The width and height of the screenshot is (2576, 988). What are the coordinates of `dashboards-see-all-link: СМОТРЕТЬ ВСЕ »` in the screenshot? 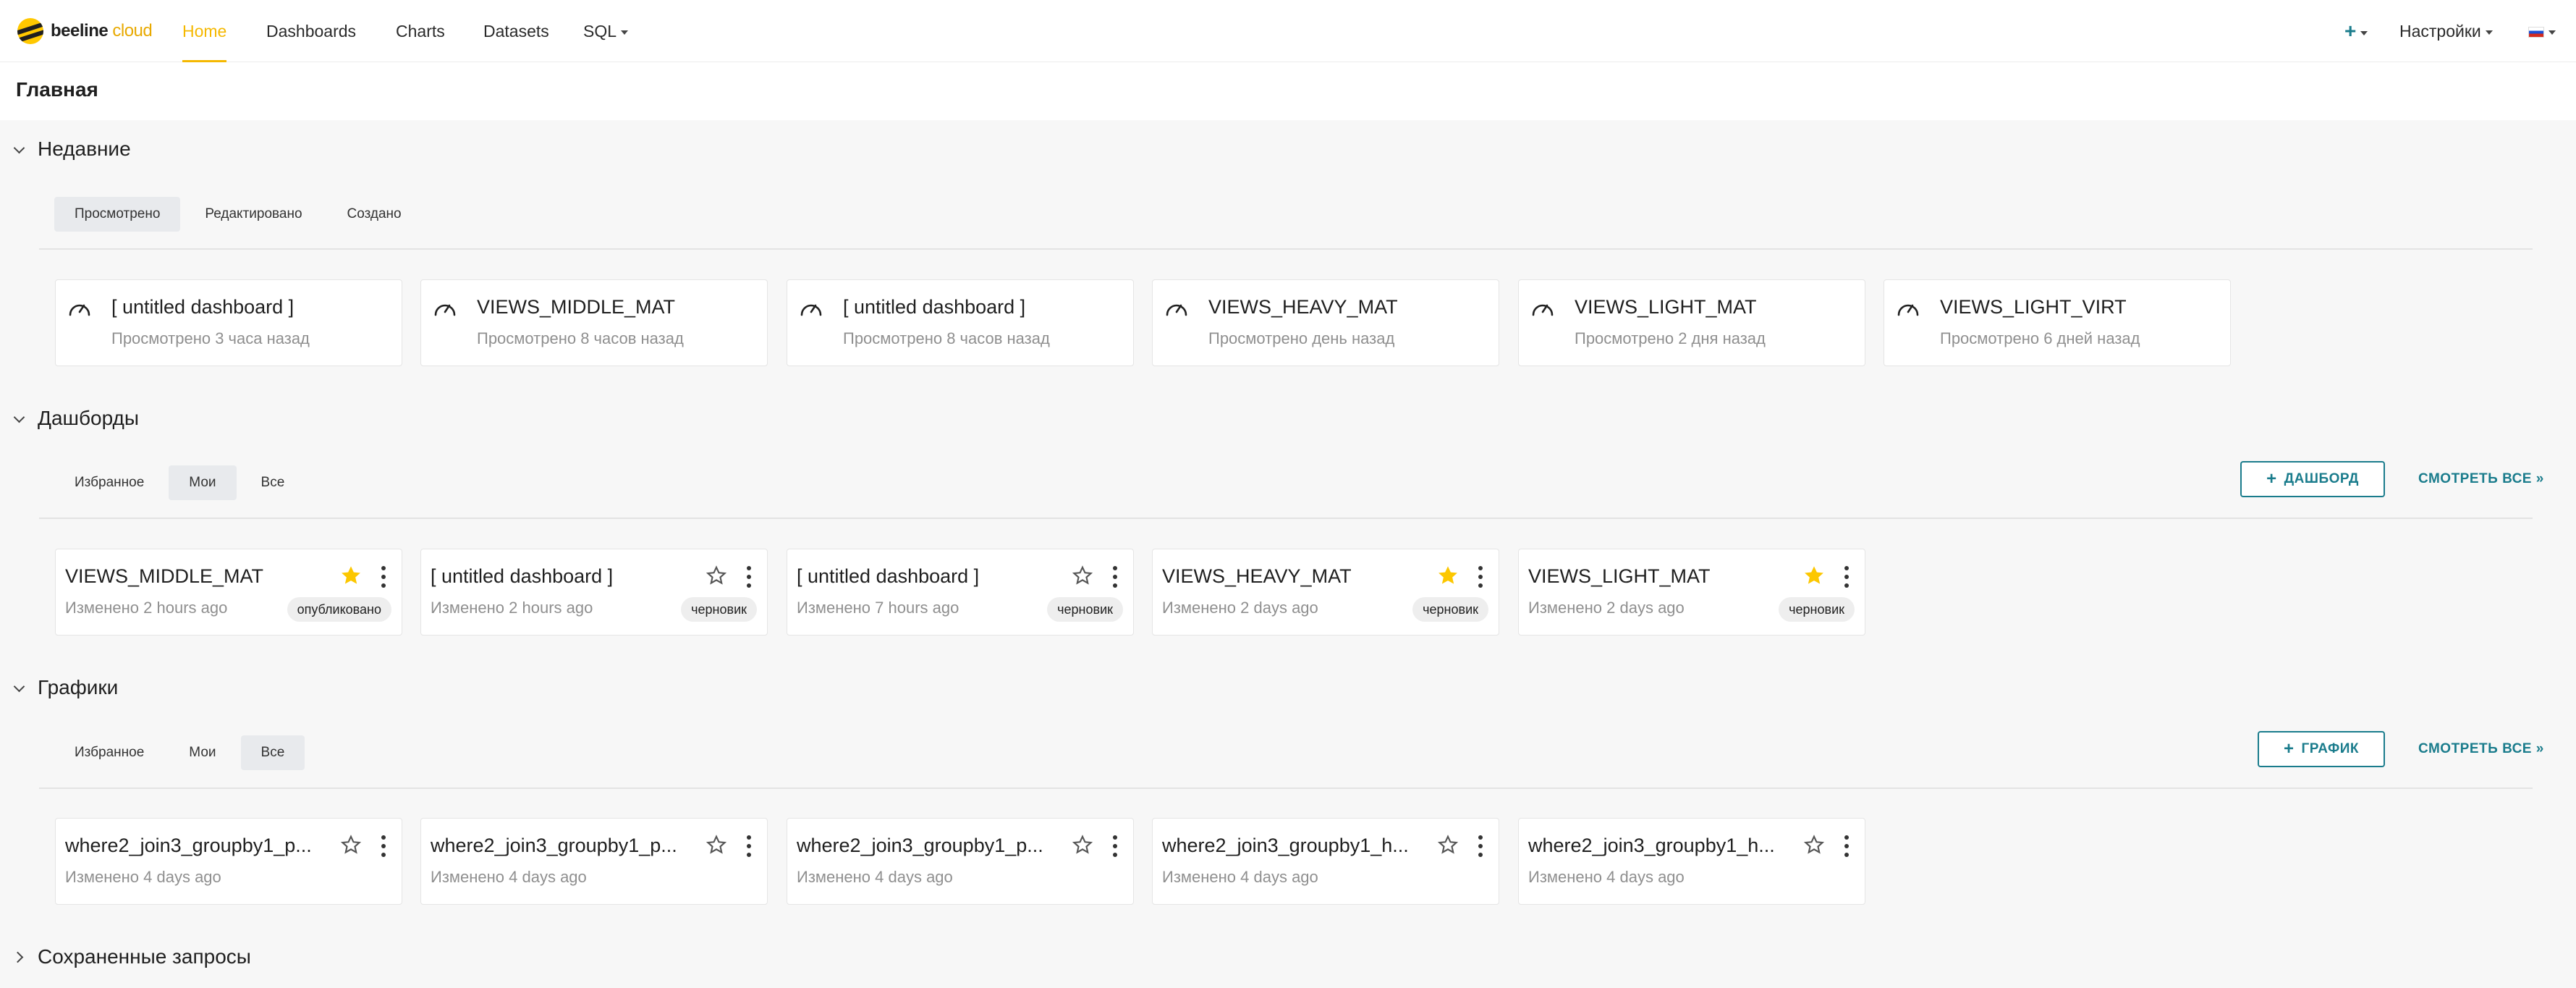 It's located at (2481, 479).